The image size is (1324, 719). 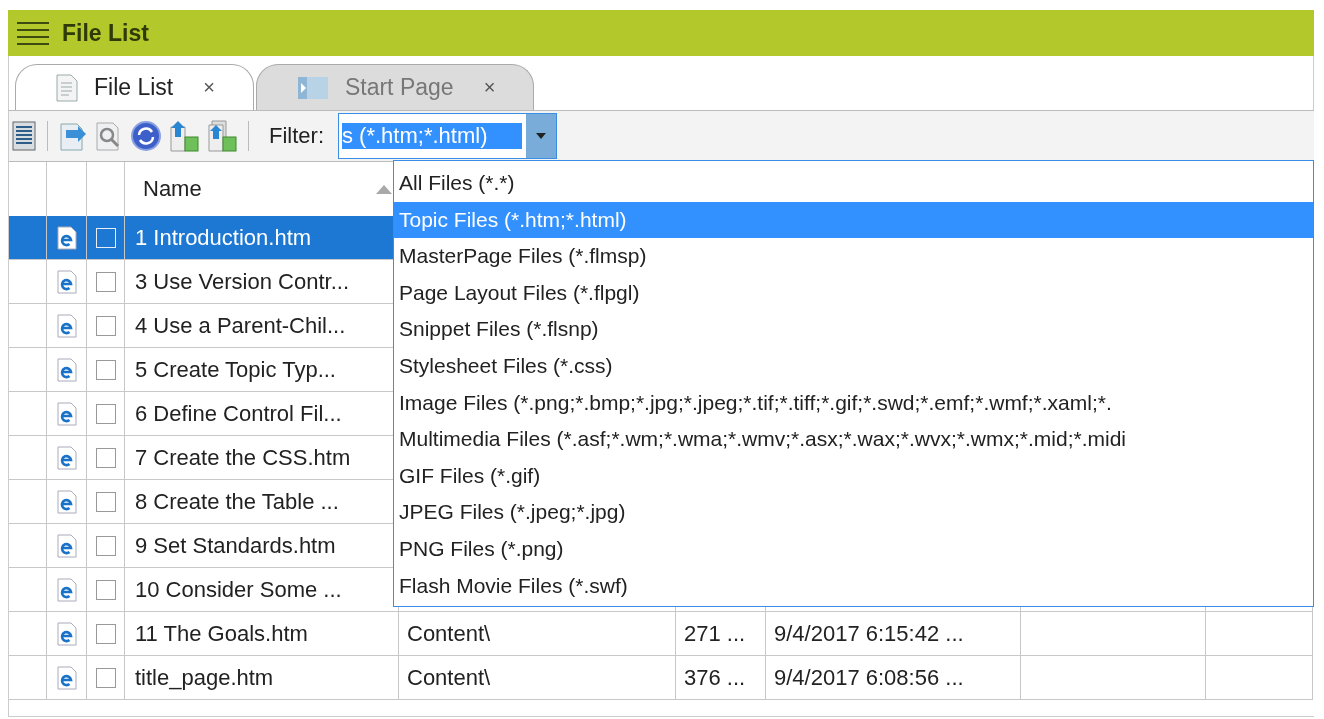 I want to click on document-icon, so click(x=67, y=87).